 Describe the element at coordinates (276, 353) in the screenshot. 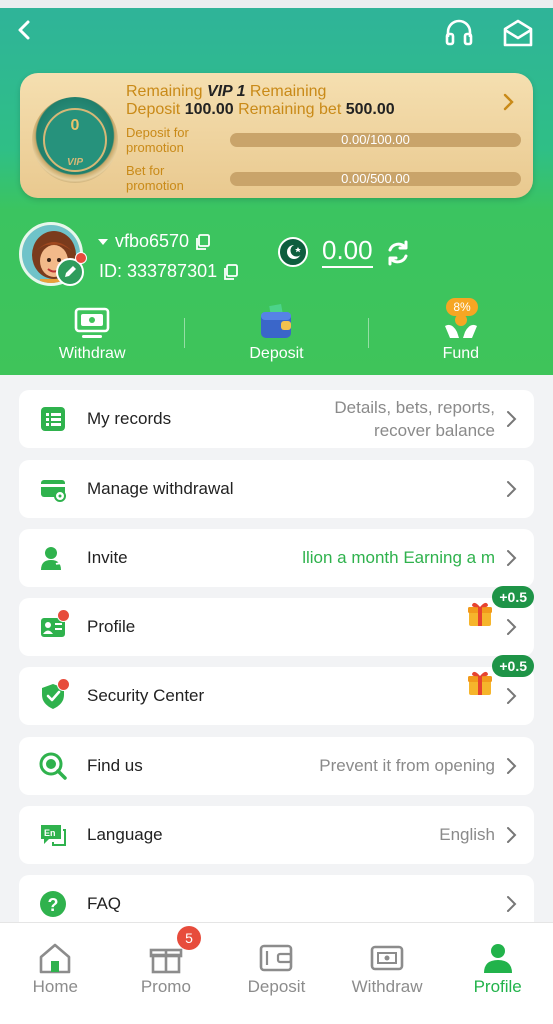

I see `quick-action-label: Deposit` at that location.